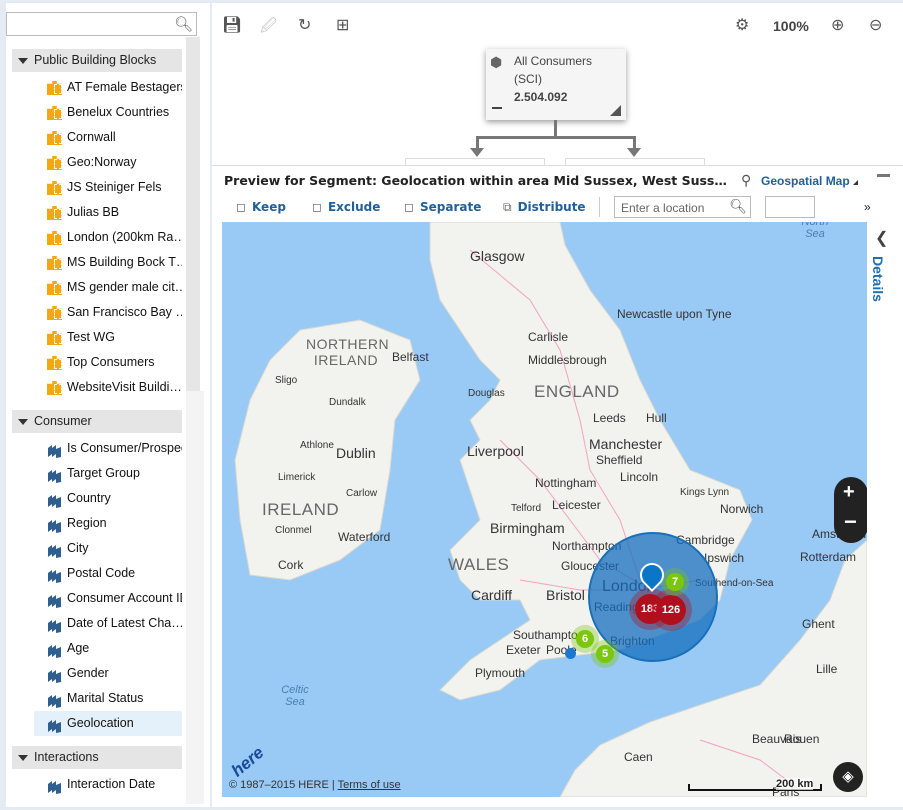 Image resolution: width=903 pixels, height=810 pixels. I want to click on save-icon: 💾︎, so click(232, 25).